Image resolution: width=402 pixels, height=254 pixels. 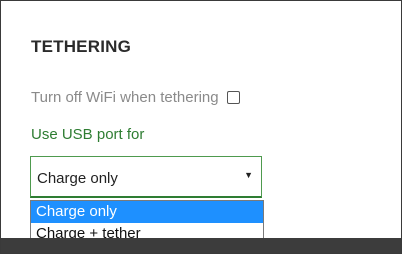 I want to click on usb-port-label: Use USB port for, so click(x=88, y=134).